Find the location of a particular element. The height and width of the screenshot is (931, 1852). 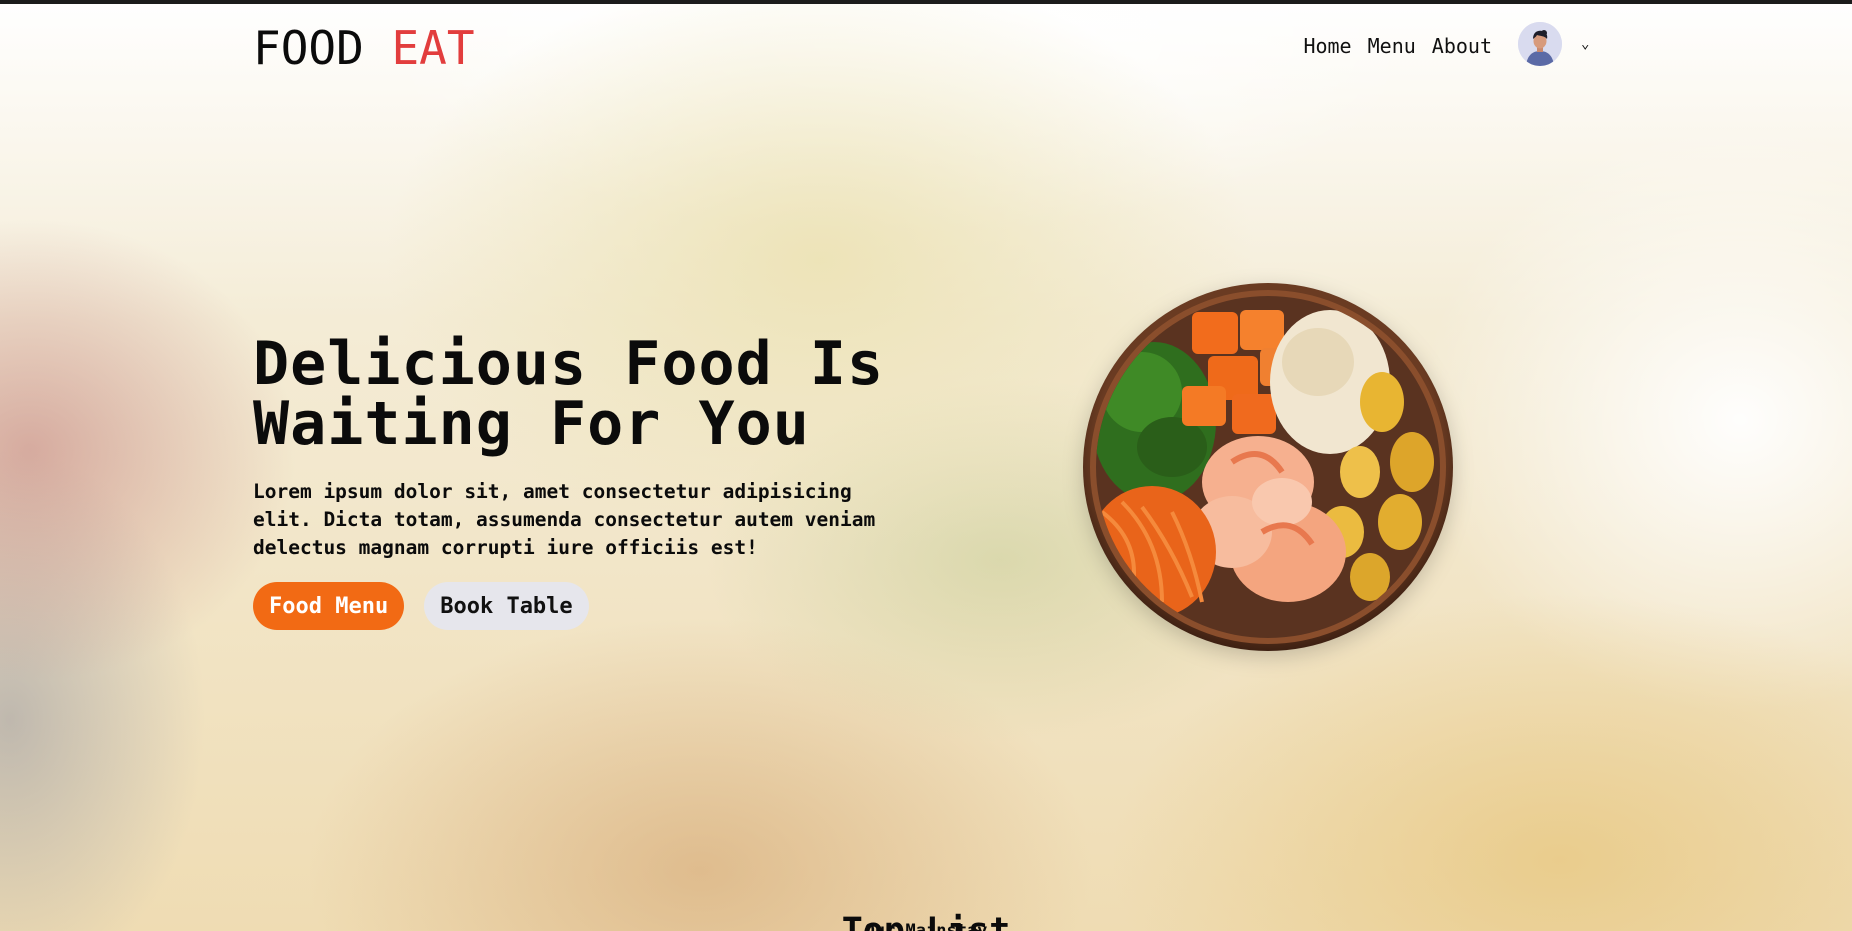

nav-link-home: Home is located at coordinates (1327, 46).